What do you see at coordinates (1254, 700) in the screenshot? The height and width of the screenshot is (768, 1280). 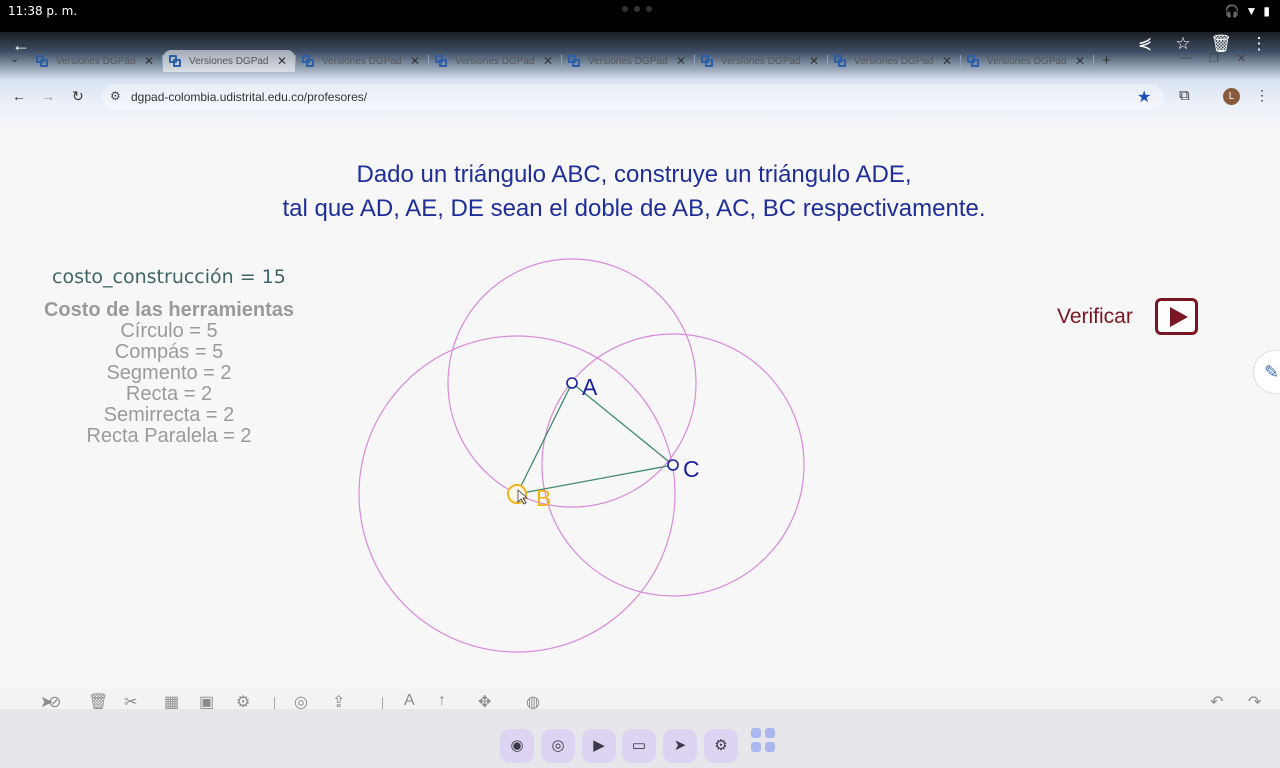 I see `redo-icon: ↷` at bounding box center [1254, 700].